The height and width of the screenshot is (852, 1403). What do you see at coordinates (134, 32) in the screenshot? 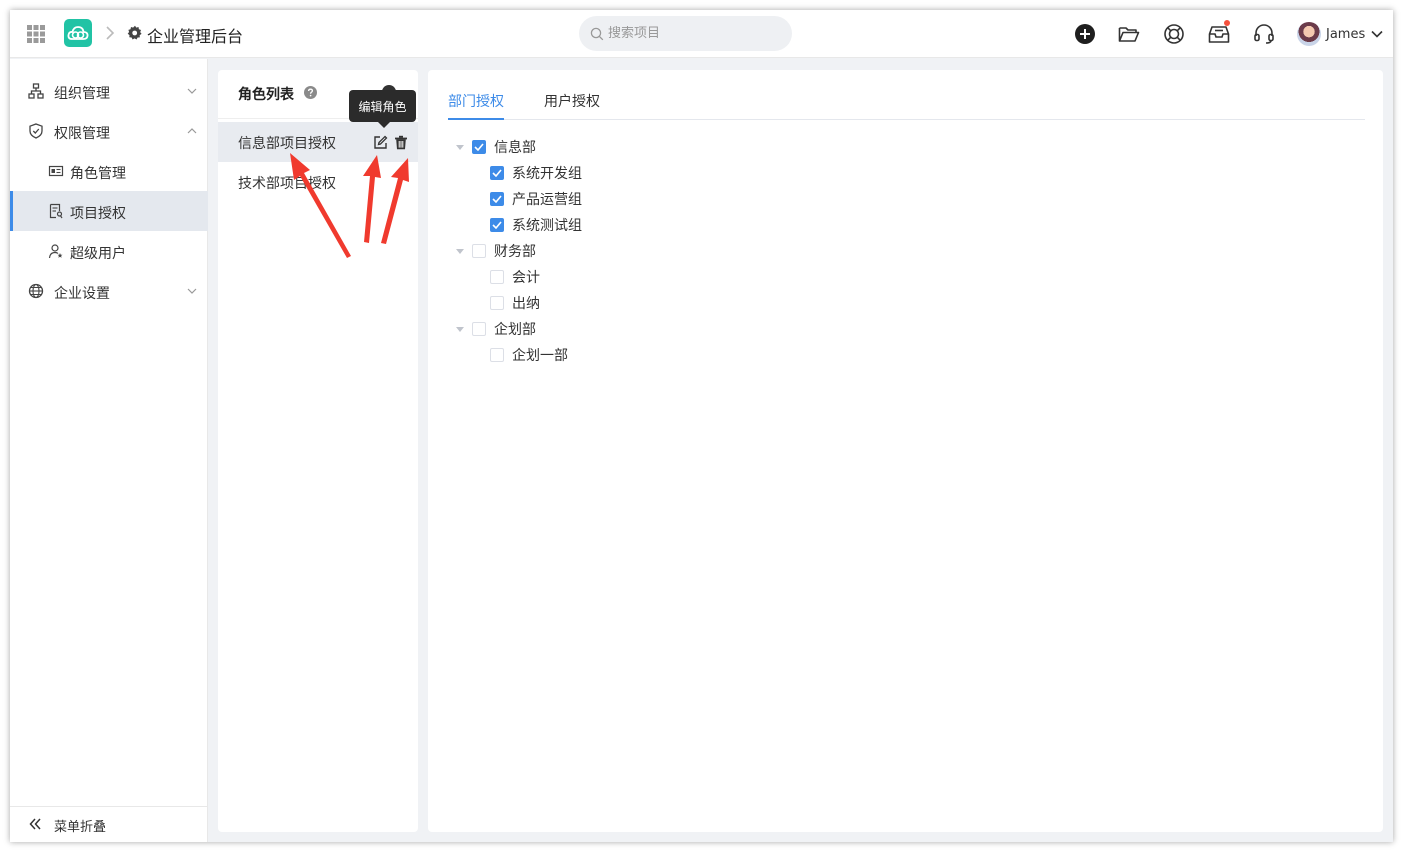
I see `gear-icon` at bounding box center [134, 32].